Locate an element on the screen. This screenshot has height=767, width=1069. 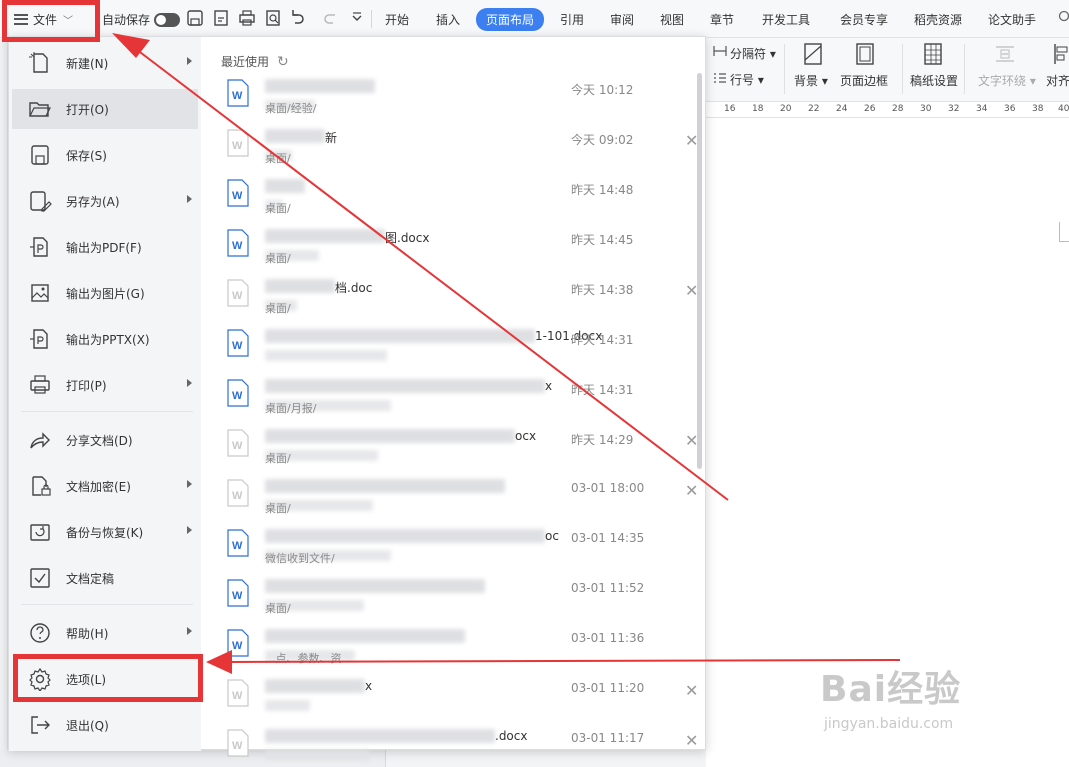
export-pdf-icon is located at coordinates (221, 18).